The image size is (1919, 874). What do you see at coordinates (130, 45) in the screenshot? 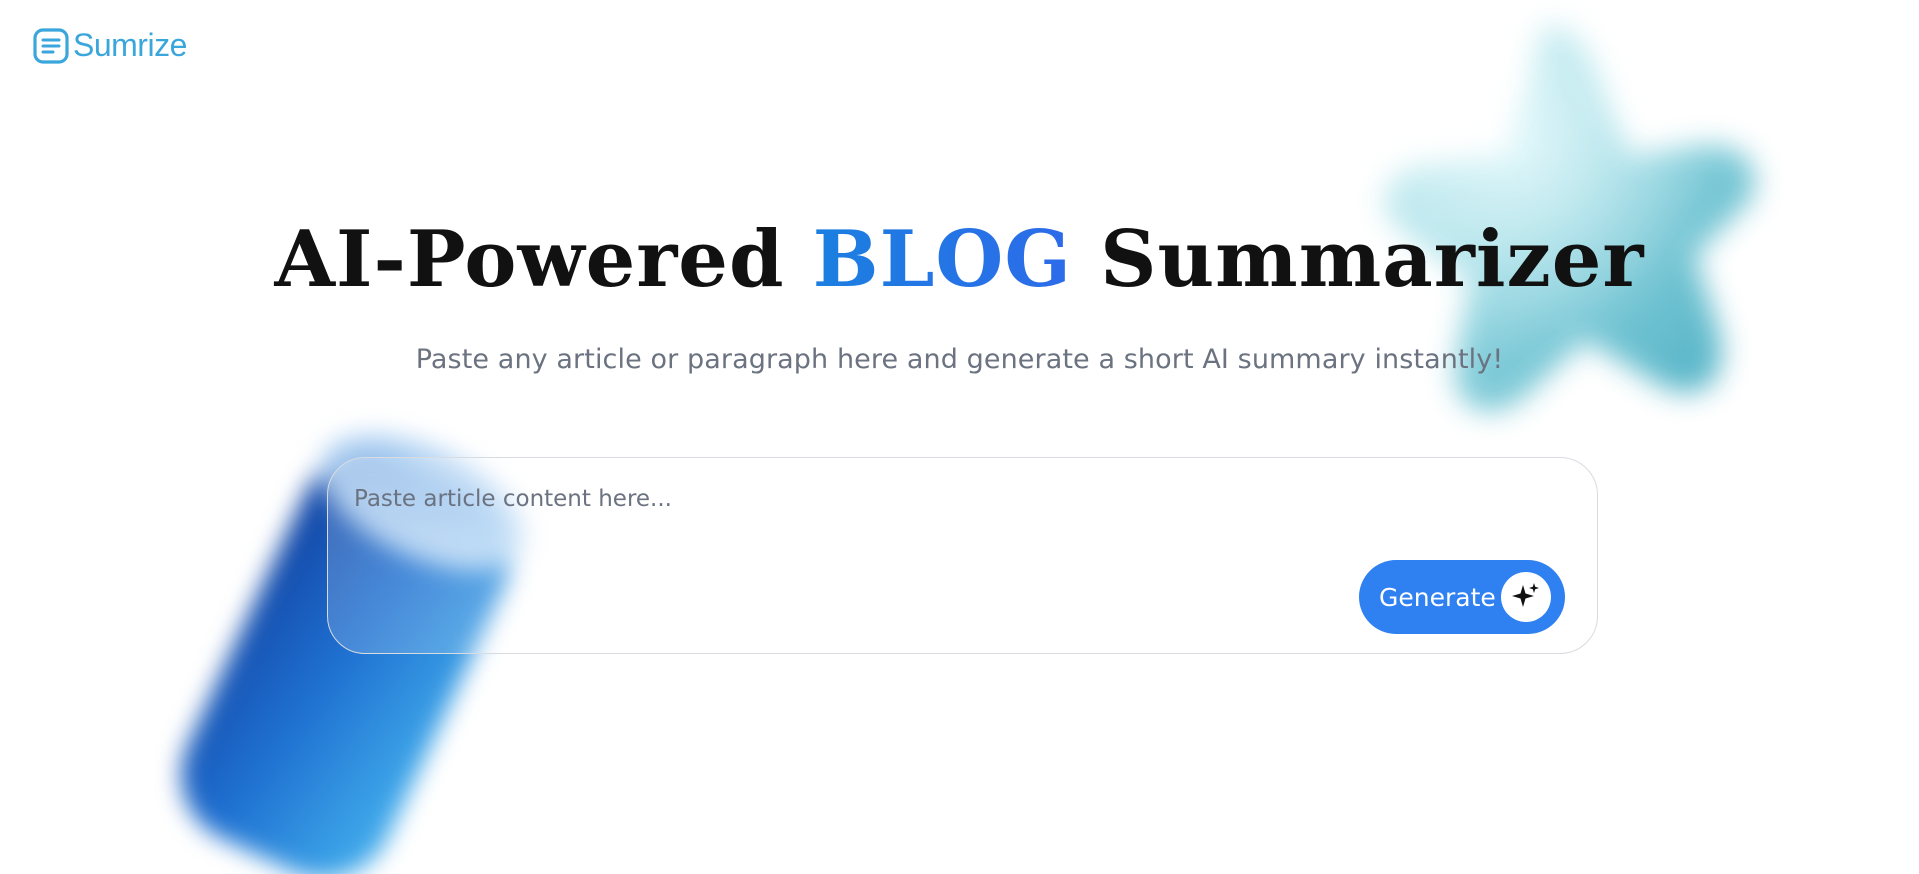
I see `brand-name: Sumrize` at bounding box center [130, 45].